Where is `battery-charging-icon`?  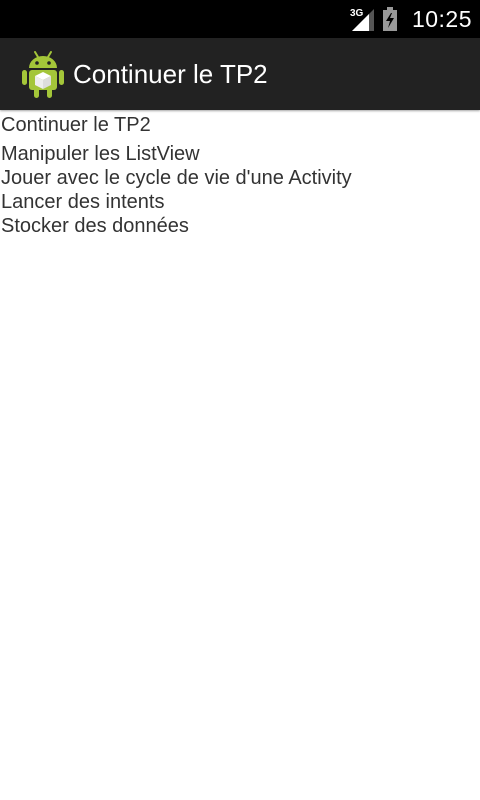 battery-charging-icon is located at coordinates (389, 19).